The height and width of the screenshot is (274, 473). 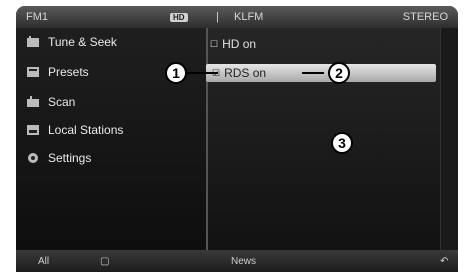 I want to click on station-name: KLFM, so click(x=249, y=17).